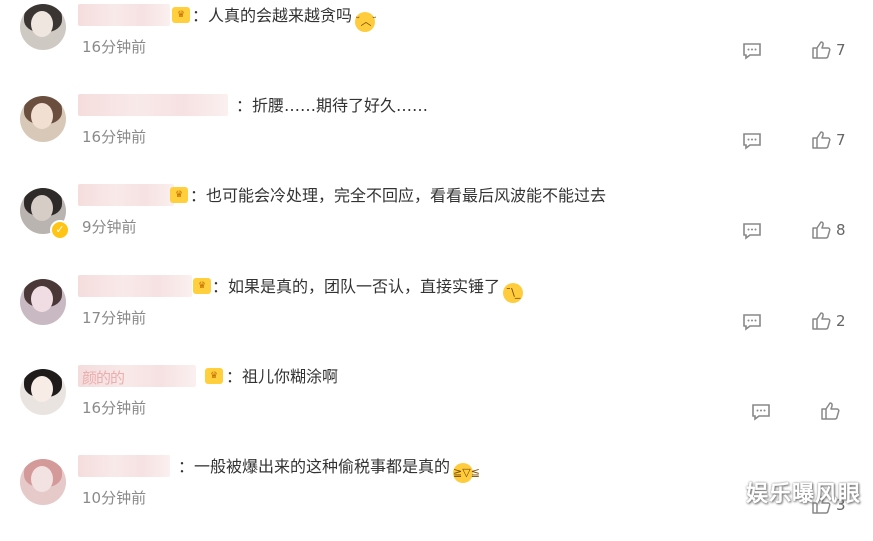  I want to click on username-partial: 颜的的, so click(103, 378).